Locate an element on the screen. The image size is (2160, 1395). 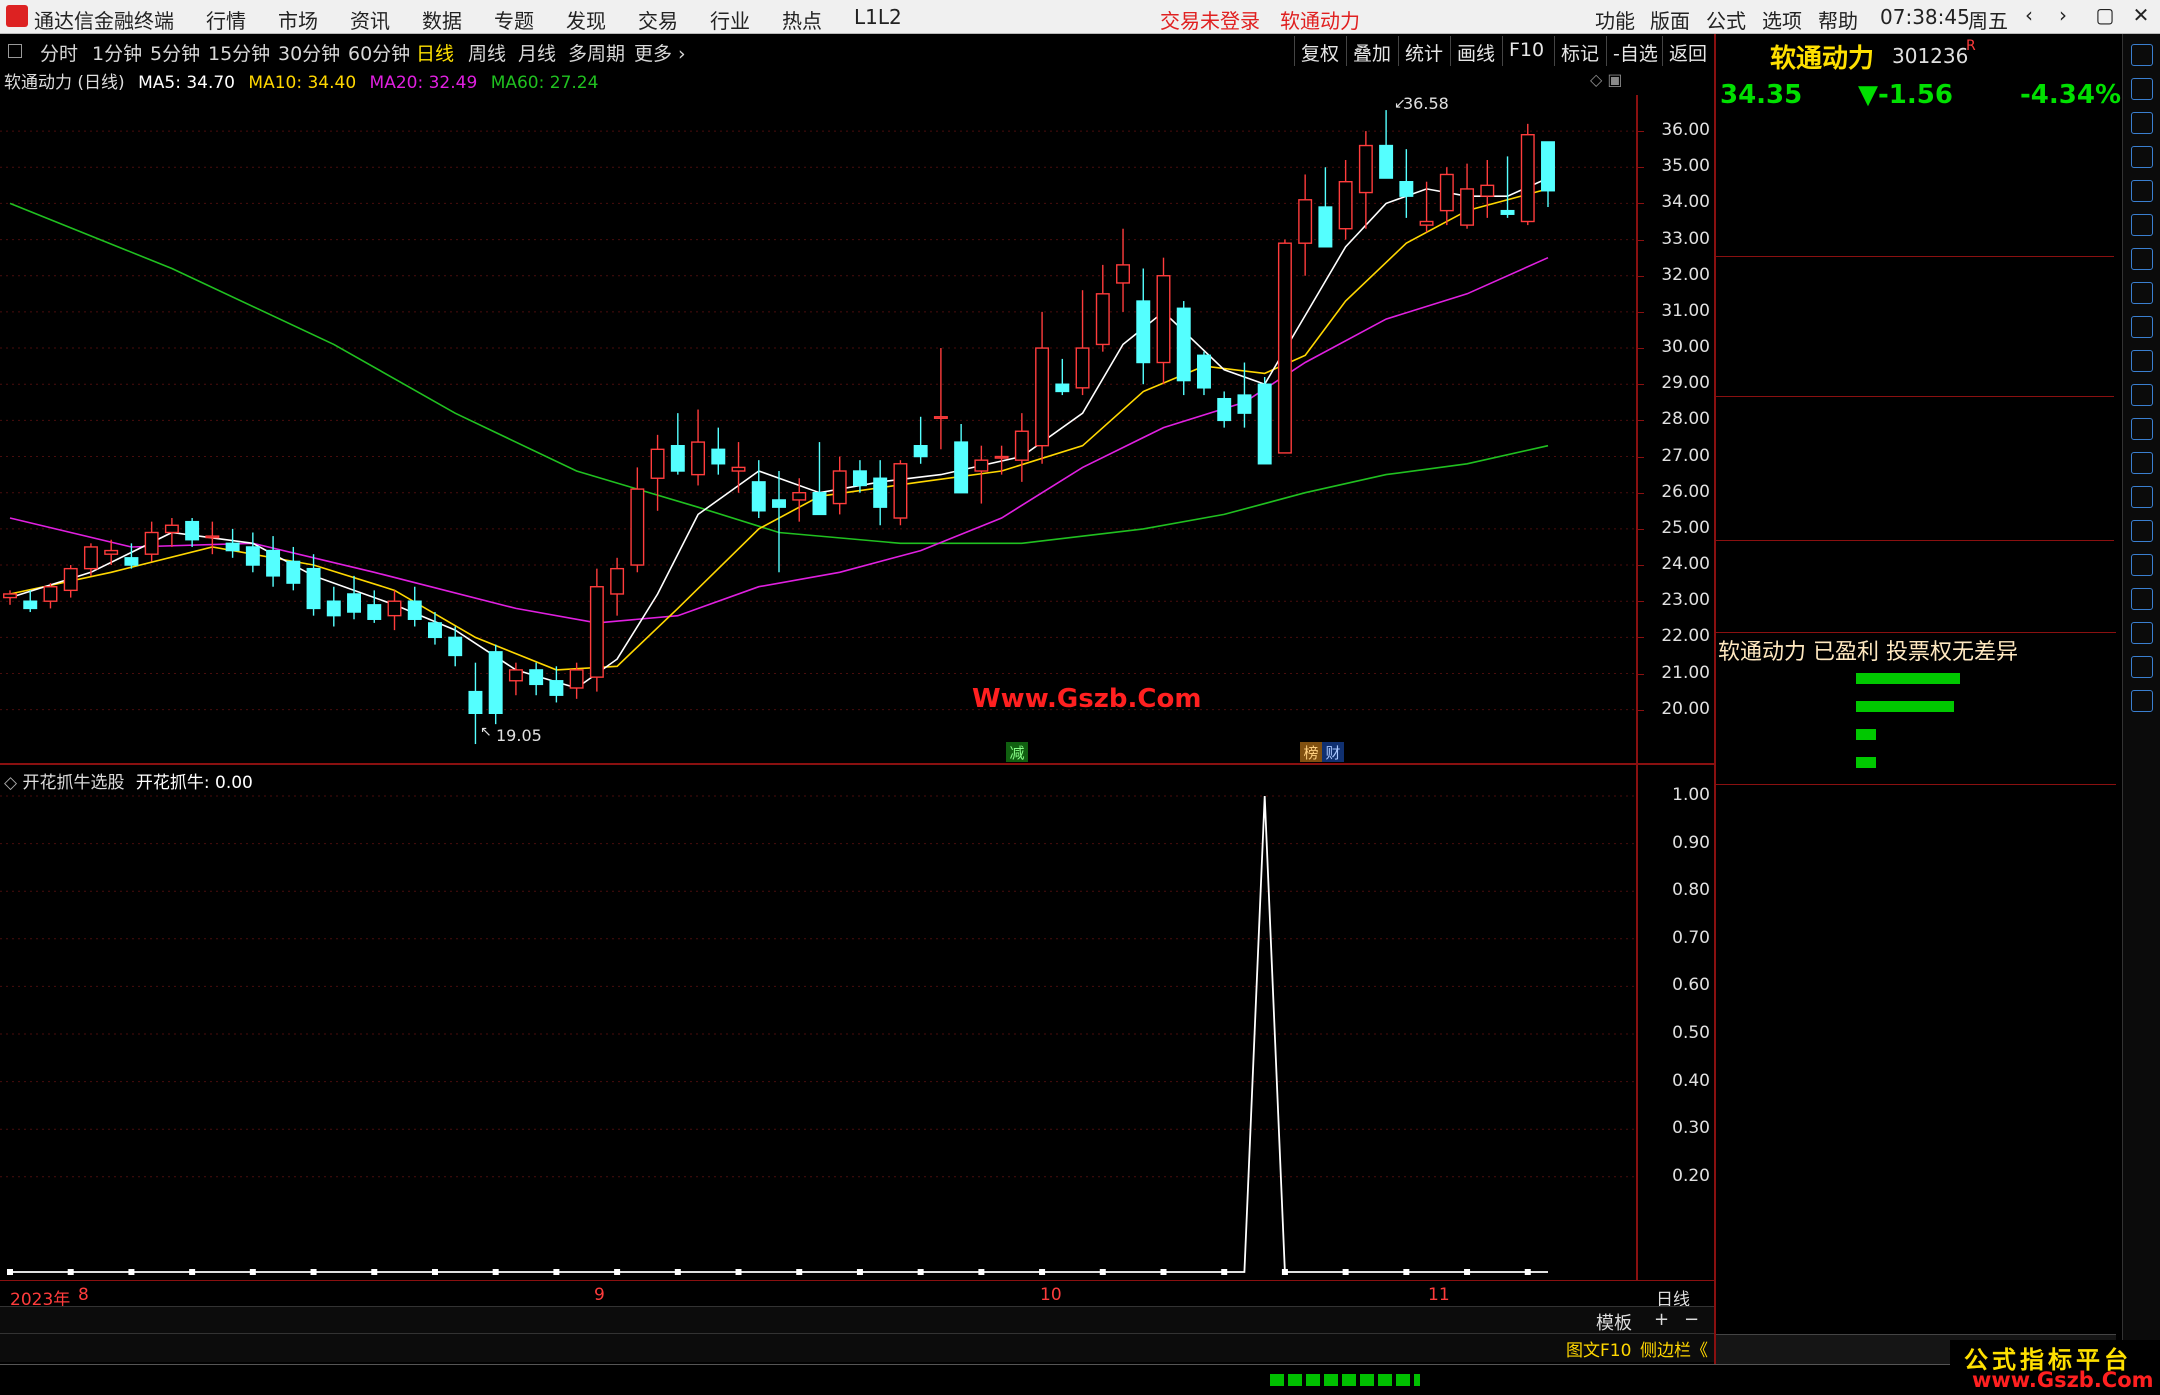
f10-button: 图文F10 is located at coordinates (1598, 1348).